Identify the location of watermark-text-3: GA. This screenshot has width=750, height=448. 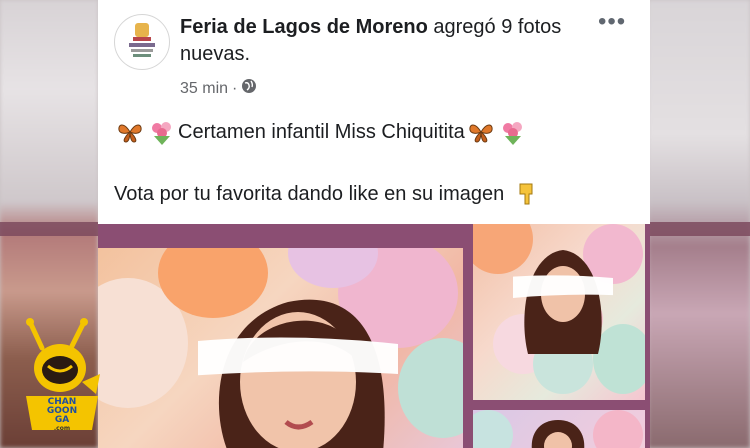
(62, 420).